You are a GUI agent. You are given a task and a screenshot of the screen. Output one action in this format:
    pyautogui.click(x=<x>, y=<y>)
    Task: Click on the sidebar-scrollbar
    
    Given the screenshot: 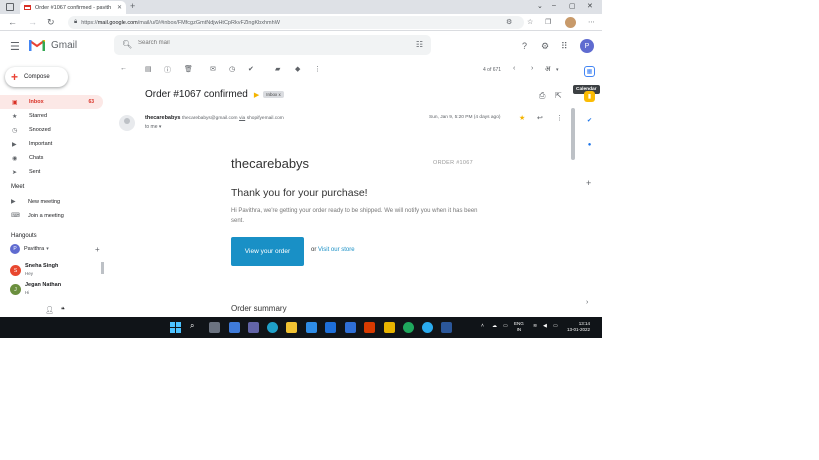 What is the action you would take?
    pyautogui.click(x=102, y=268)
    